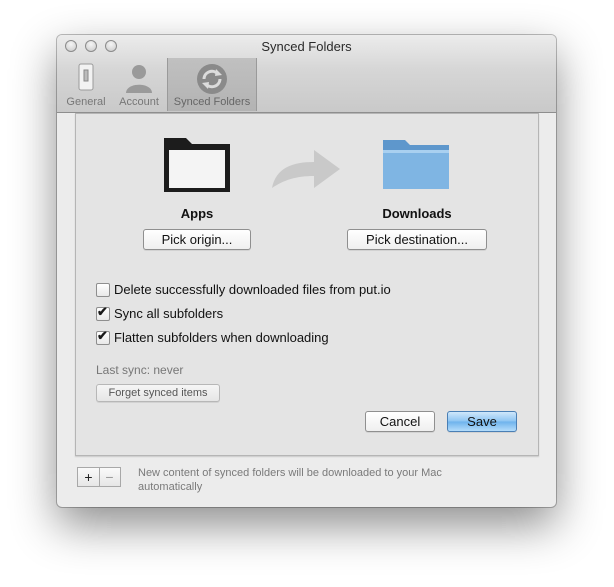  What do you see at coordinates (417, 213) in the screenshot?
I see `destination-name: Downloads` at bounding box center [417, 213].